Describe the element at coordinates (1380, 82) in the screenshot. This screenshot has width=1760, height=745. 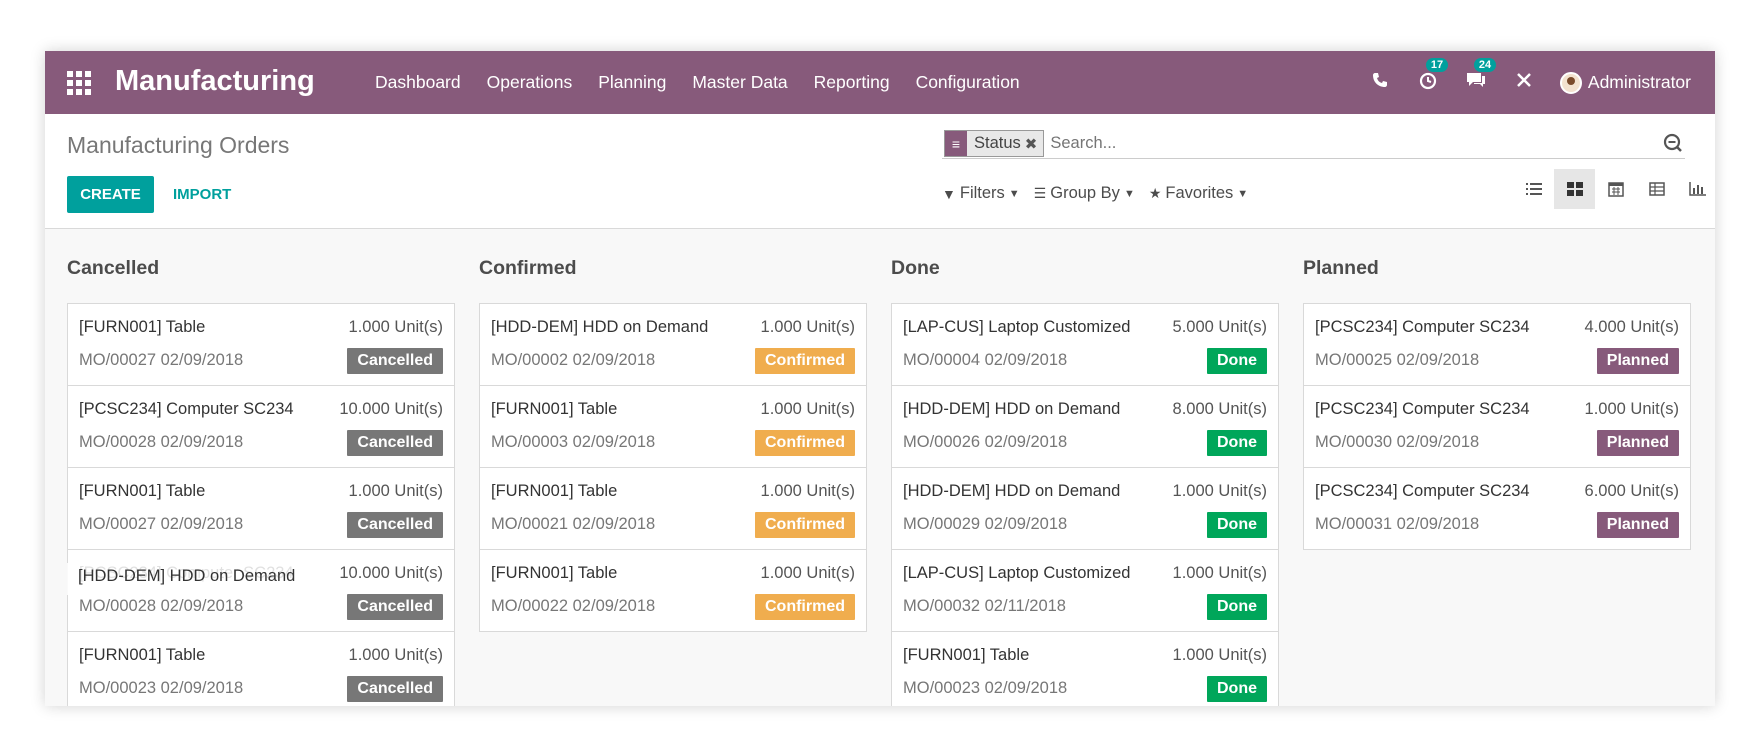
I see `phone-icon` at that location.